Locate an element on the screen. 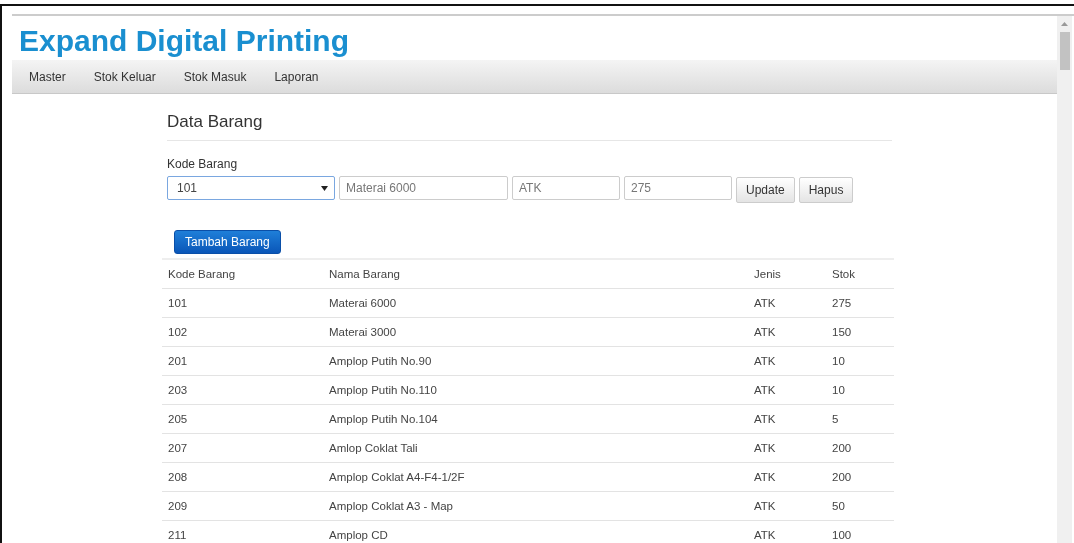 This screenshot has height=543, width=1074. column-header: Nama Barang is located at coordinates (535, 274).